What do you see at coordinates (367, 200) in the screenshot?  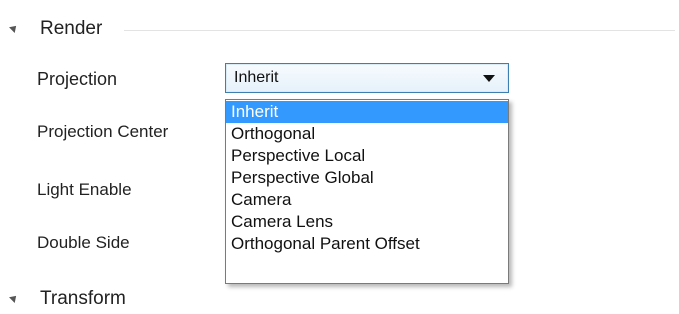 I see `dropdown-option-camera: Camera` at bounding box center [367, 200].